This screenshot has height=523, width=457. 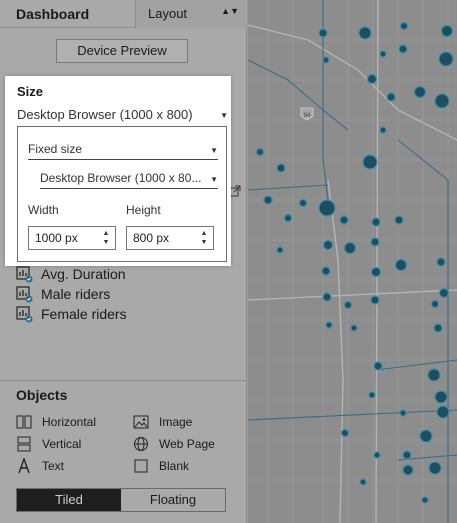 I want to click on sheet-item-avg-duration: Avg. Duration, so click(x=71, y=274).